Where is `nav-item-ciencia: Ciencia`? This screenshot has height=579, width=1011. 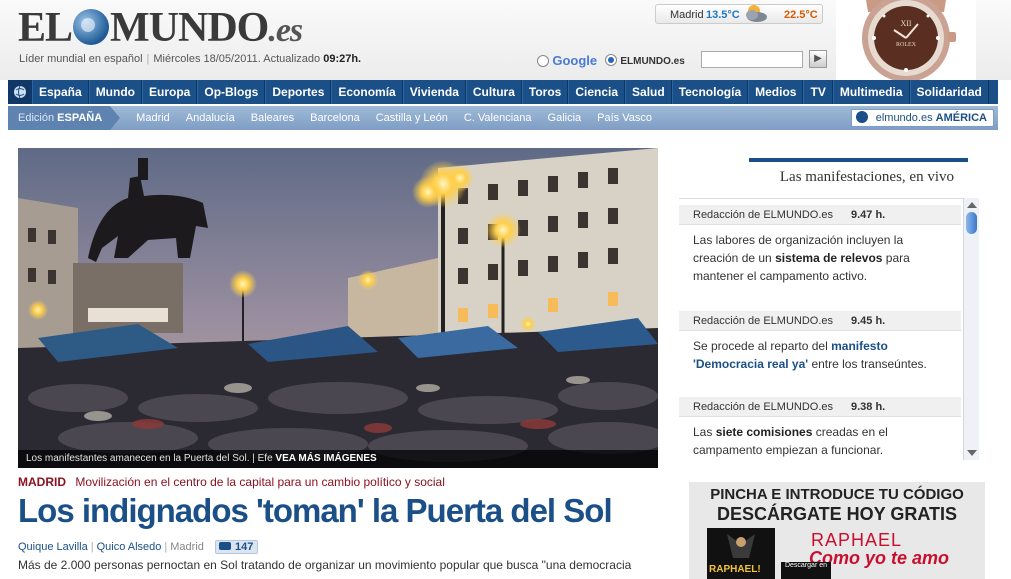 nav-item-ciencia: Ciencia is located at coordinates (597, 92).